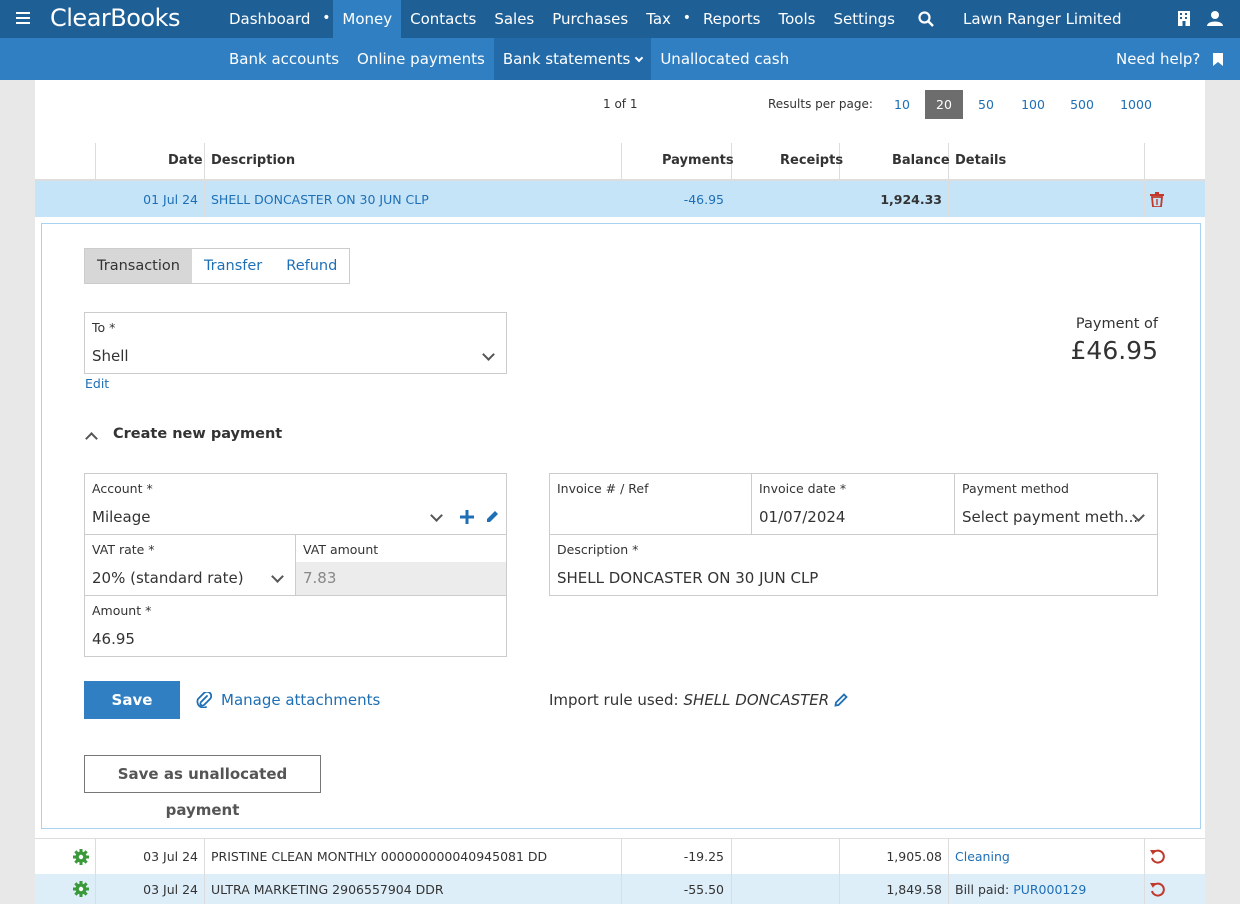 The image size is (1240, 904). Describe the element at coordinates (401, 548) in the screenshot. I see `vat-amount-label: VAT amount` at that location.